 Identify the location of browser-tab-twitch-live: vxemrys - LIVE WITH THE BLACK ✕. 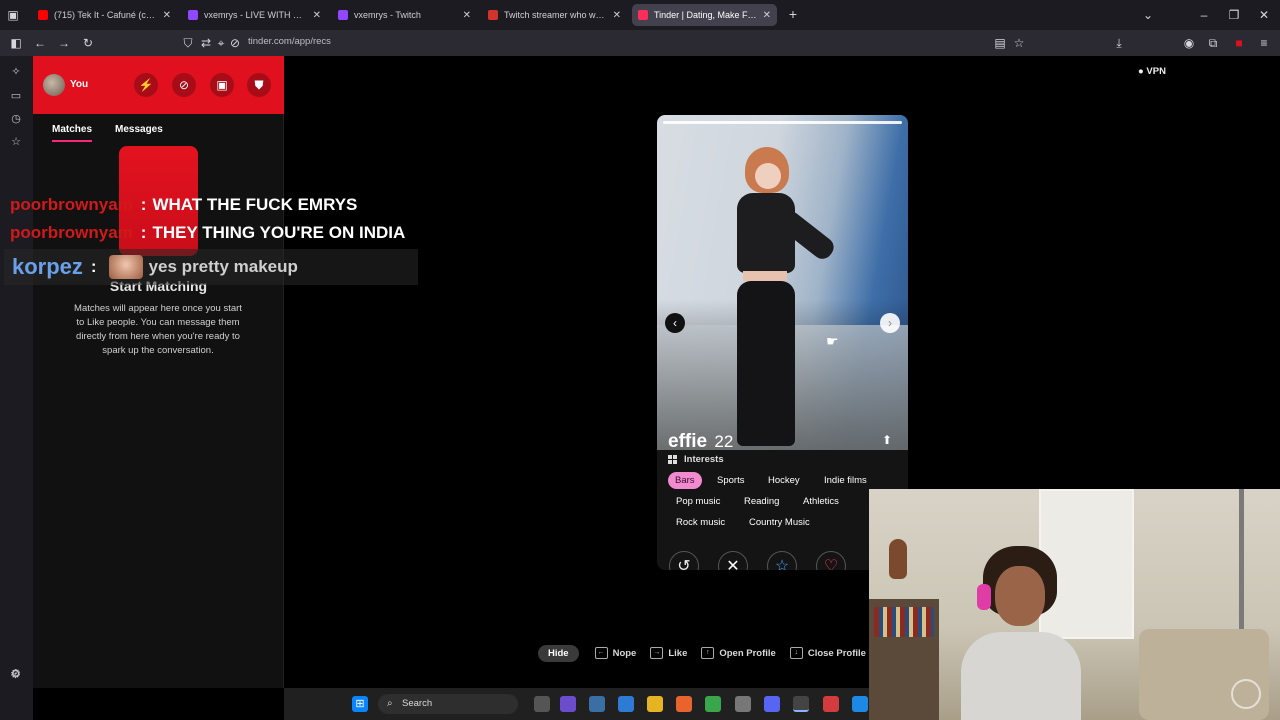
(254, 15).